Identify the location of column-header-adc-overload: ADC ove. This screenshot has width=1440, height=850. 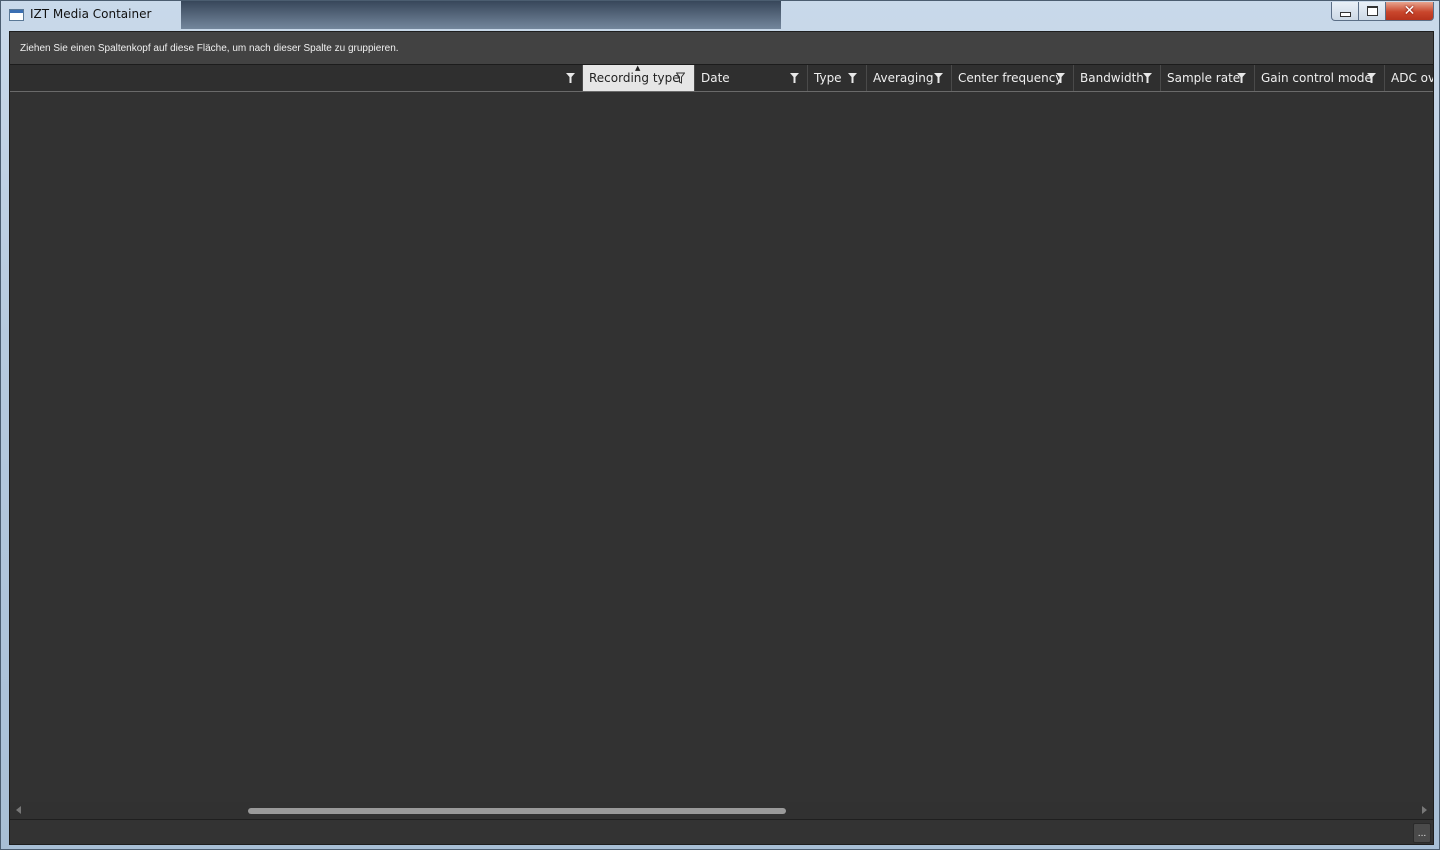
(1409, 78).